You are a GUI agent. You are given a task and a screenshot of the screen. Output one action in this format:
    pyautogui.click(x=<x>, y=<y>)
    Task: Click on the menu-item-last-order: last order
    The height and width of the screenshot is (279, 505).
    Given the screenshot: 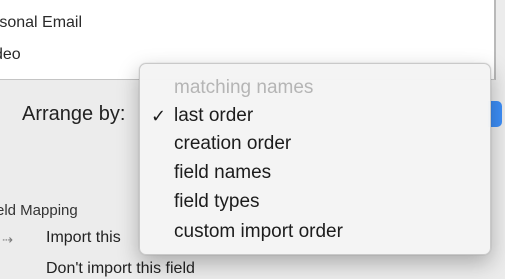 What is the action you would take?
    pyautogui.click(x=213, y=116)
    